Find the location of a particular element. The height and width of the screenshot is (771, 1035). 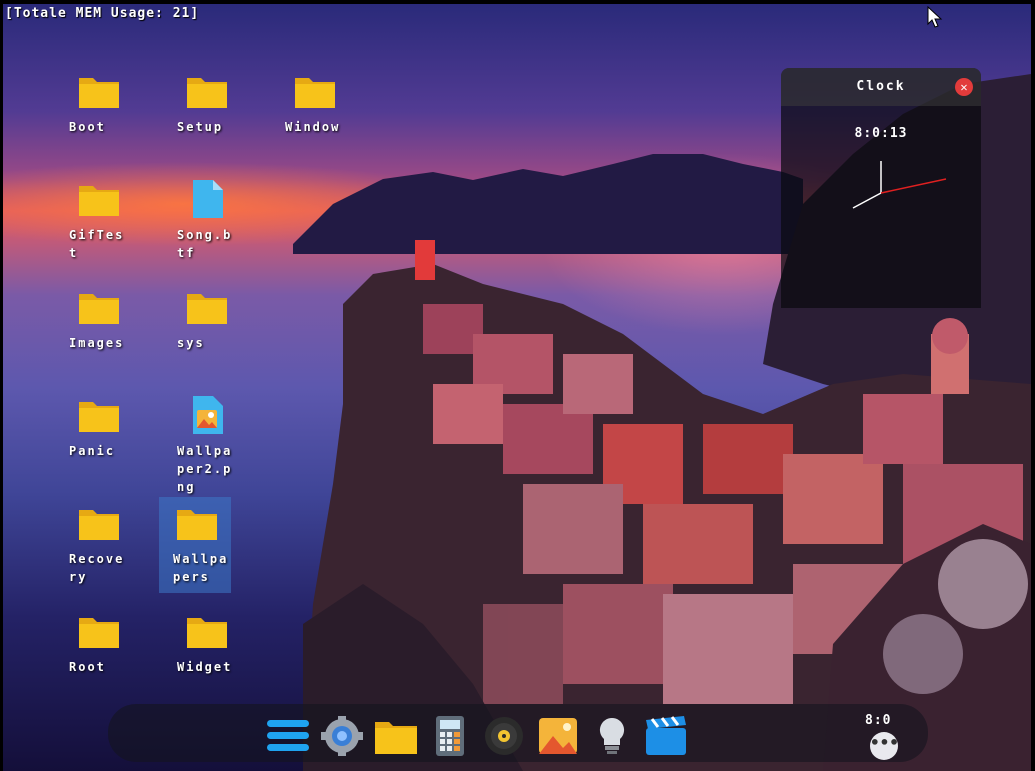

desktop-icon-label: Window is located at coordinates (313, 127).